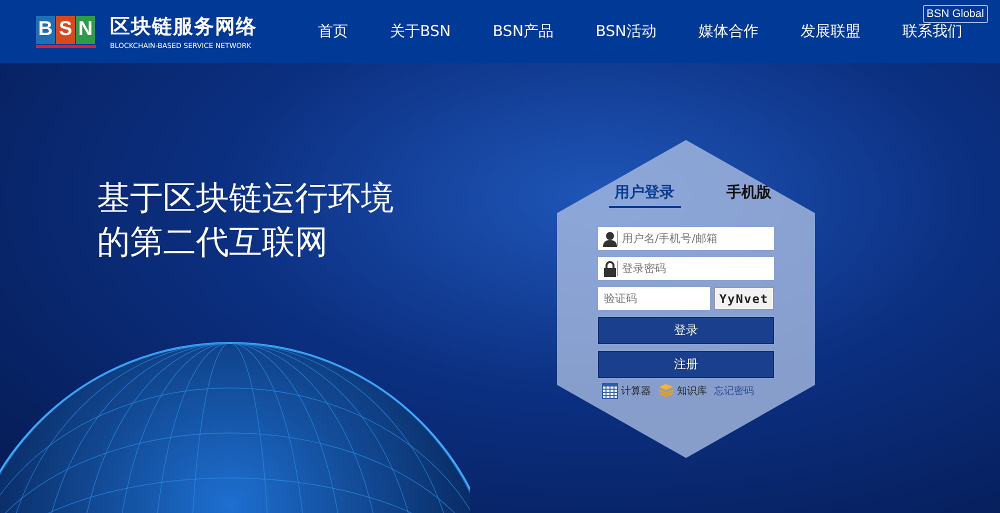 Image resolution: width=1000 pixels, height=513 pixels. Describe the element at coordinates (610, 391) in the screenshot. I see `grid-icon` at that location.